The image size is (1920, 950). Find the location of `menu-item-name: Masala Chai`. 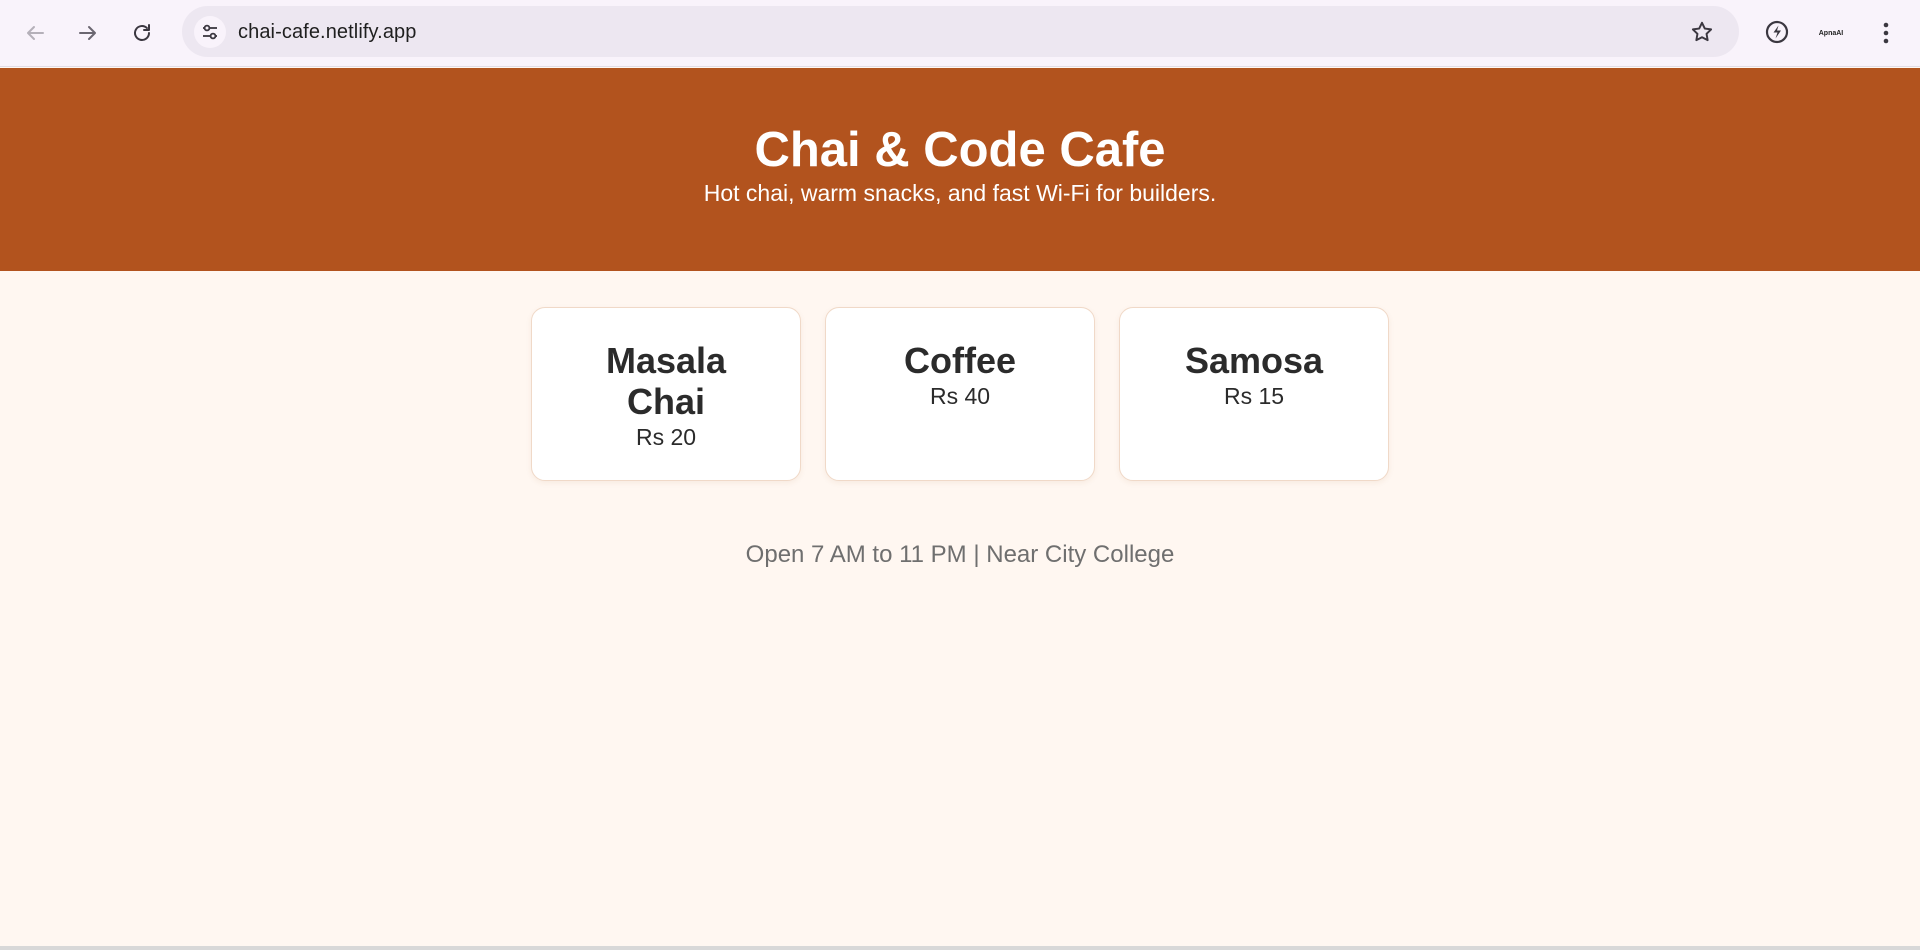

menu-item-name: Masala Chai is located at coordinates (666, 381).